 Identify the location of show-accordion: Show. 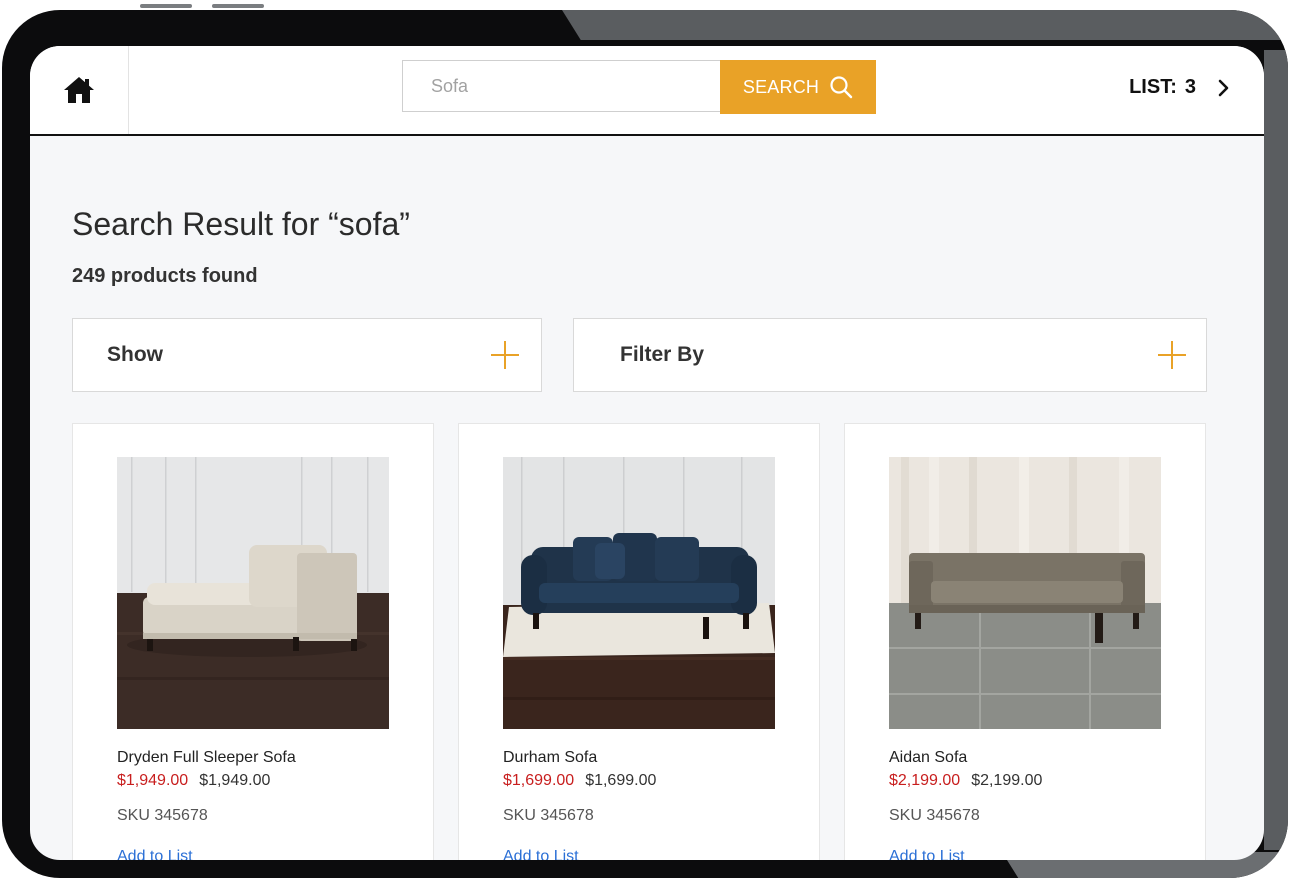
(307, 355).